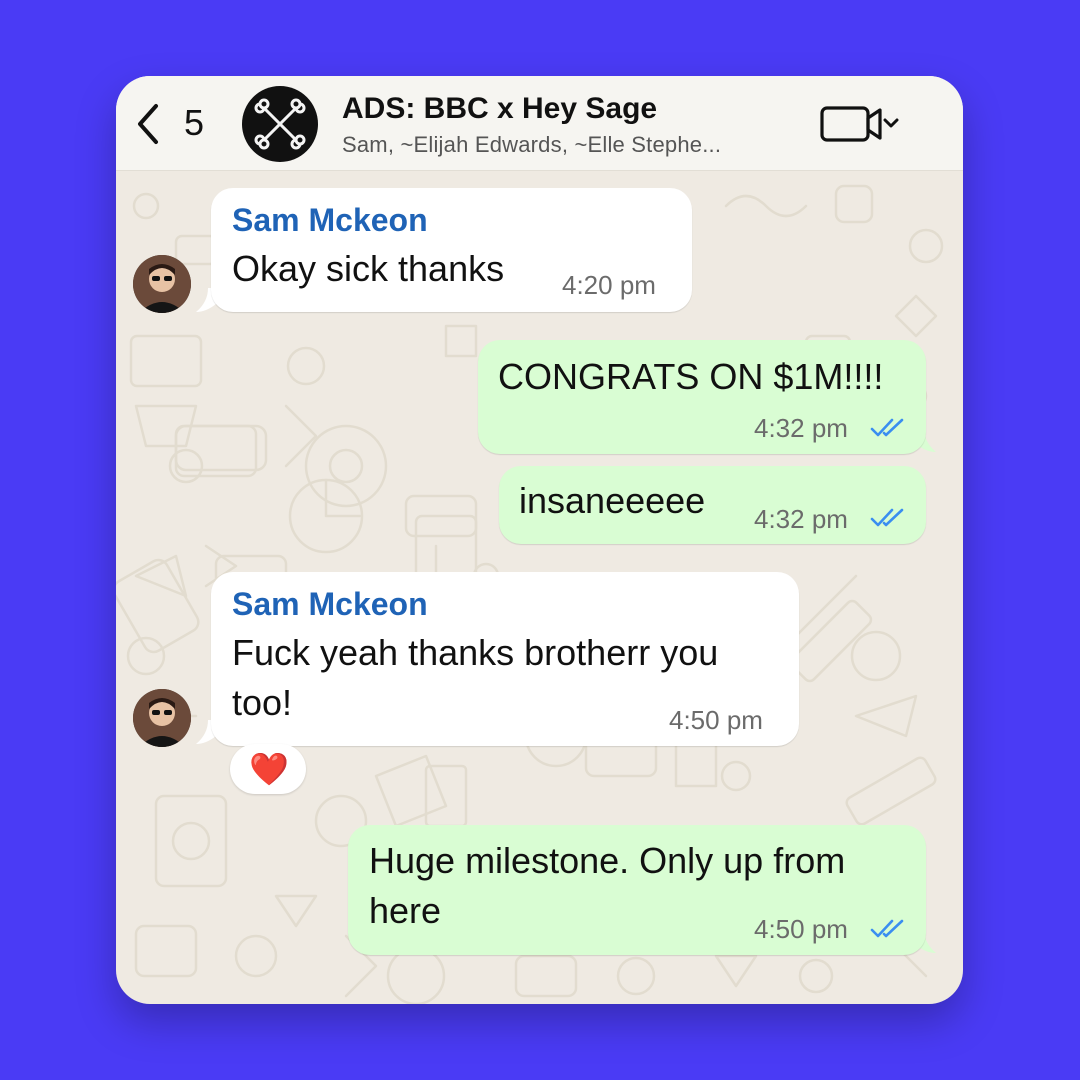  I want to click on group-title: ADS: BBC x Hey Sage, so click(499, 109).